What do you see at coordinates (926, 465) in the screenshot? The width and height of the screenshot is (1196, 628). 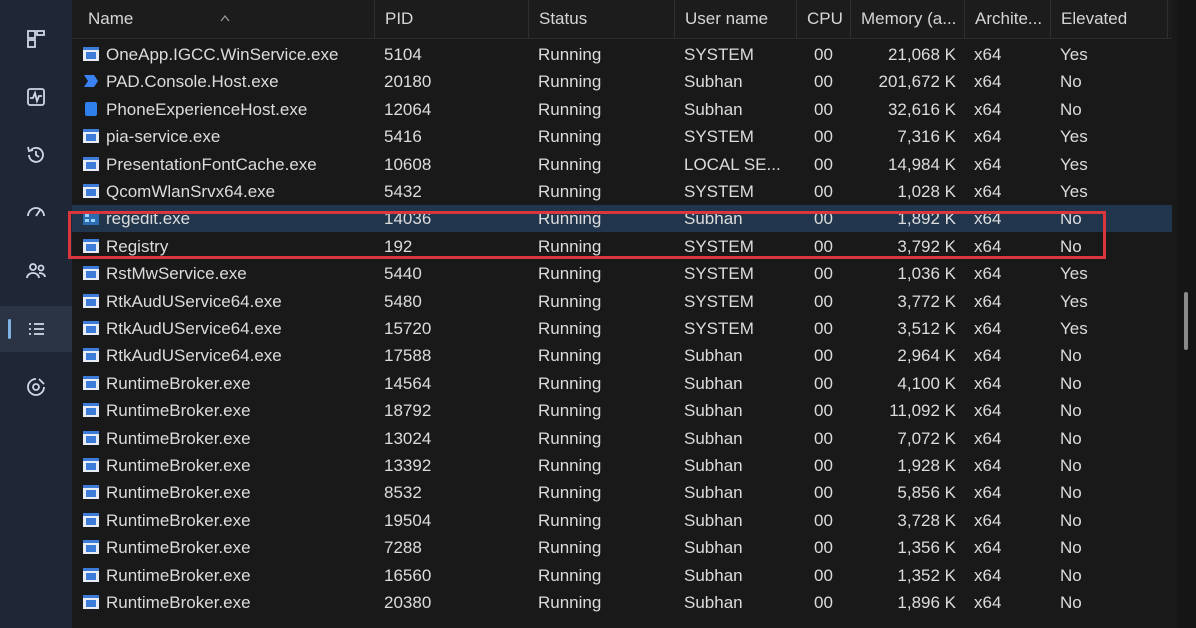 I see `cell-memory: 1,928 K` at bounding box center [926, 465].